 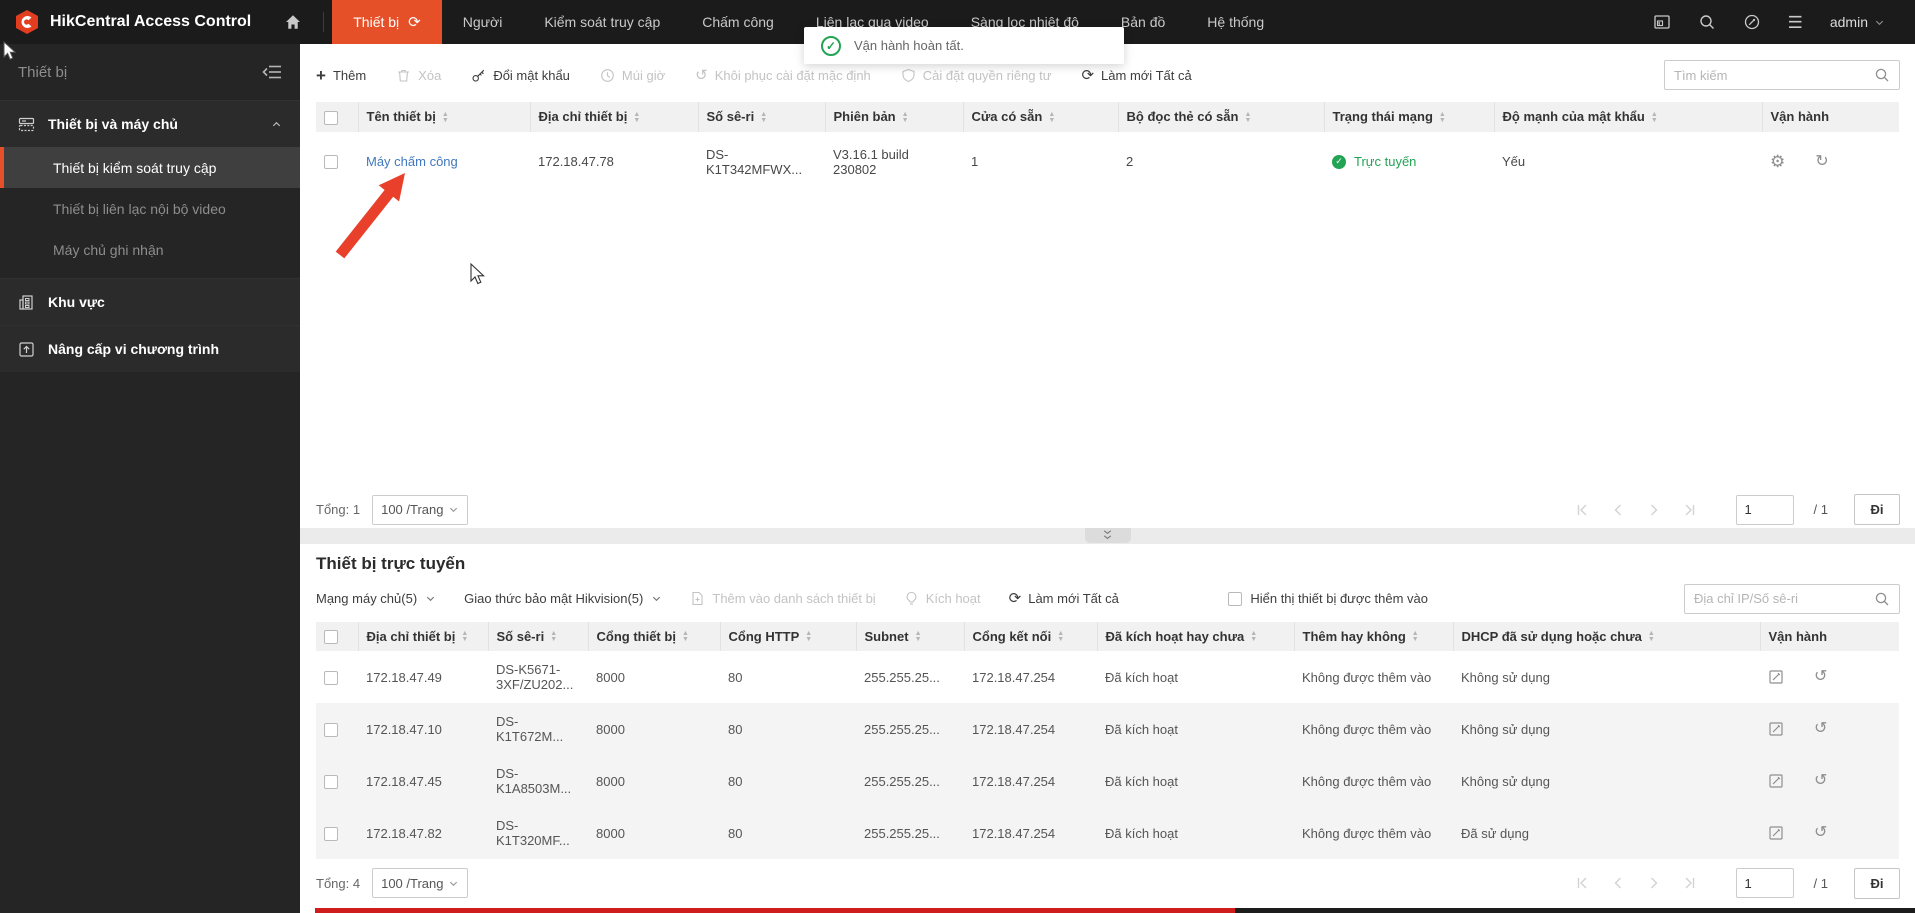 I want to click on wizard-icon, so click(x=1662, y=22).